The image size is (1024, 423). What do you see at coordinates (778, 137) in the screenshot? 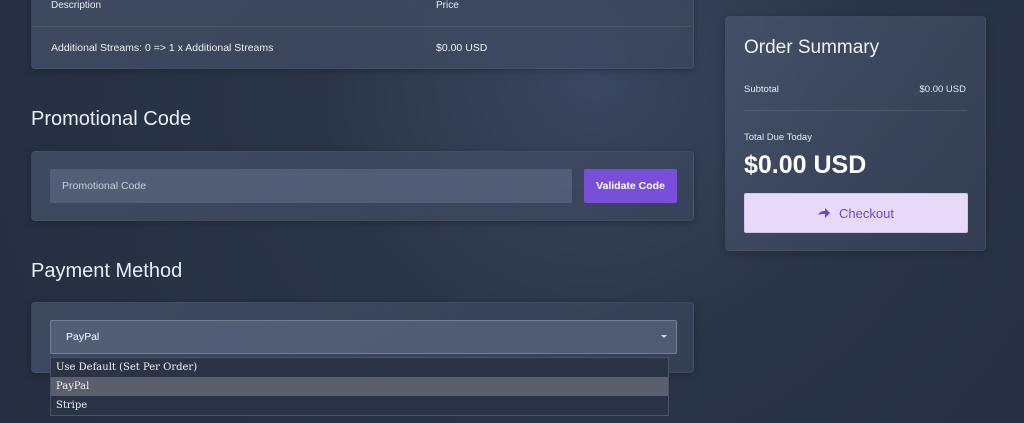
I see `total-due-label: Total Due Today` at bounding box center [778, 137].